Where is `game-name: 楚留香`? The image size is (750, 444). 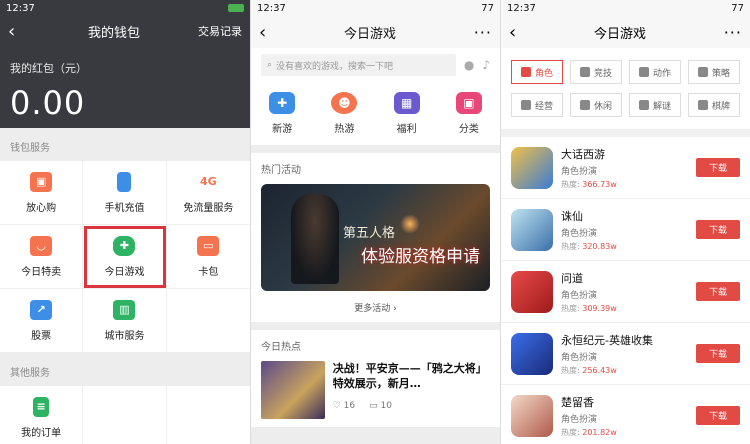 game-name: 楚留香 is located at coordinates (577, 402).